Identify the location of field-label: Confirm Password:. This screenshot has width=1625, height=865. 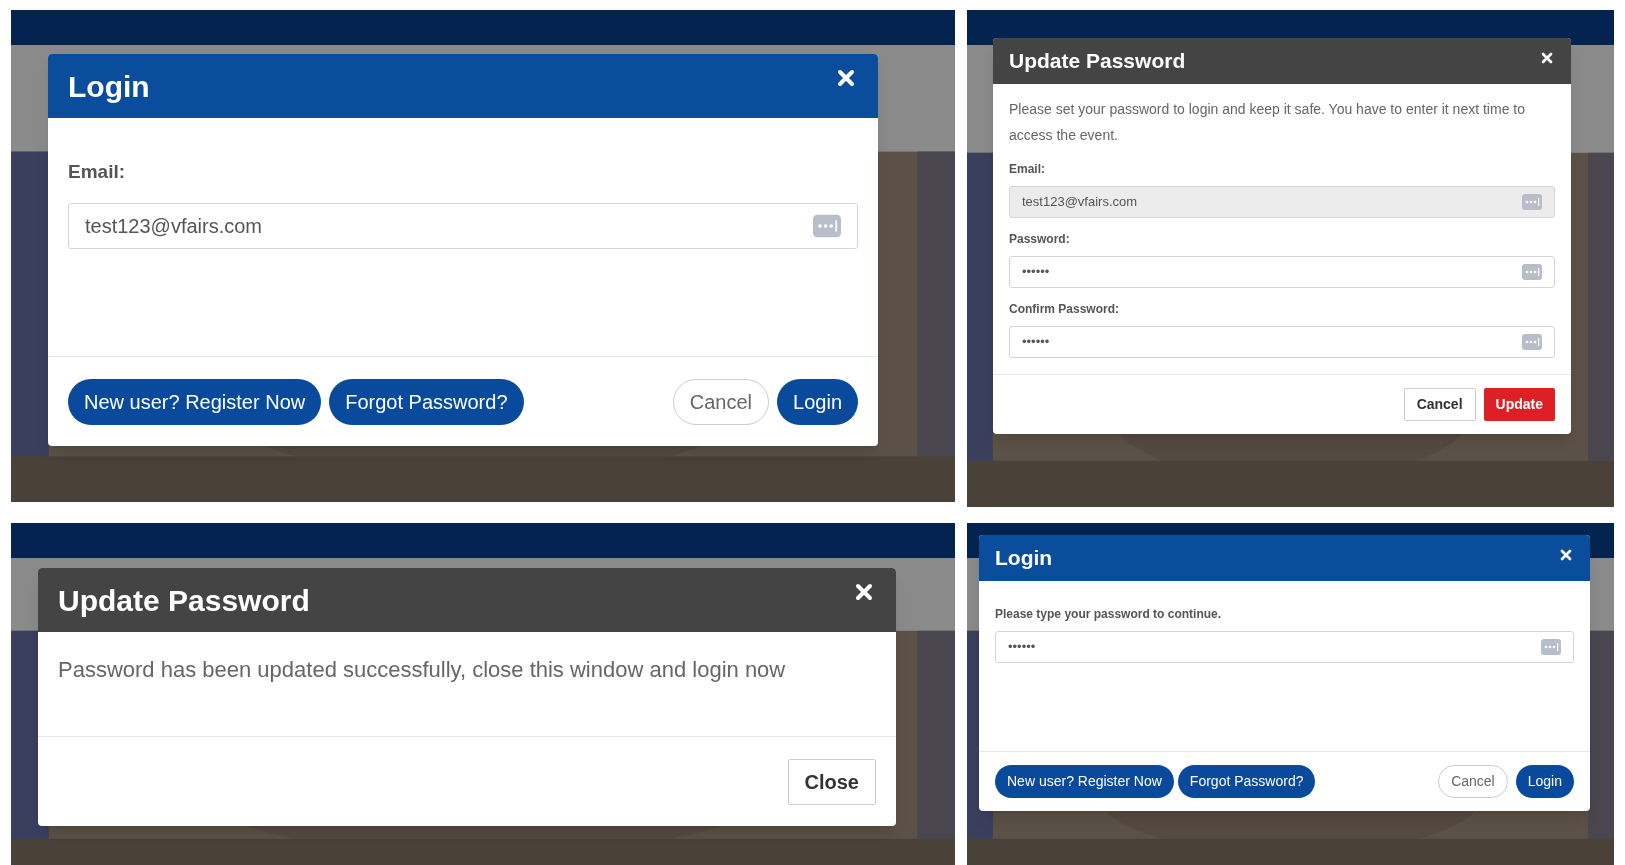
(1064, 309).